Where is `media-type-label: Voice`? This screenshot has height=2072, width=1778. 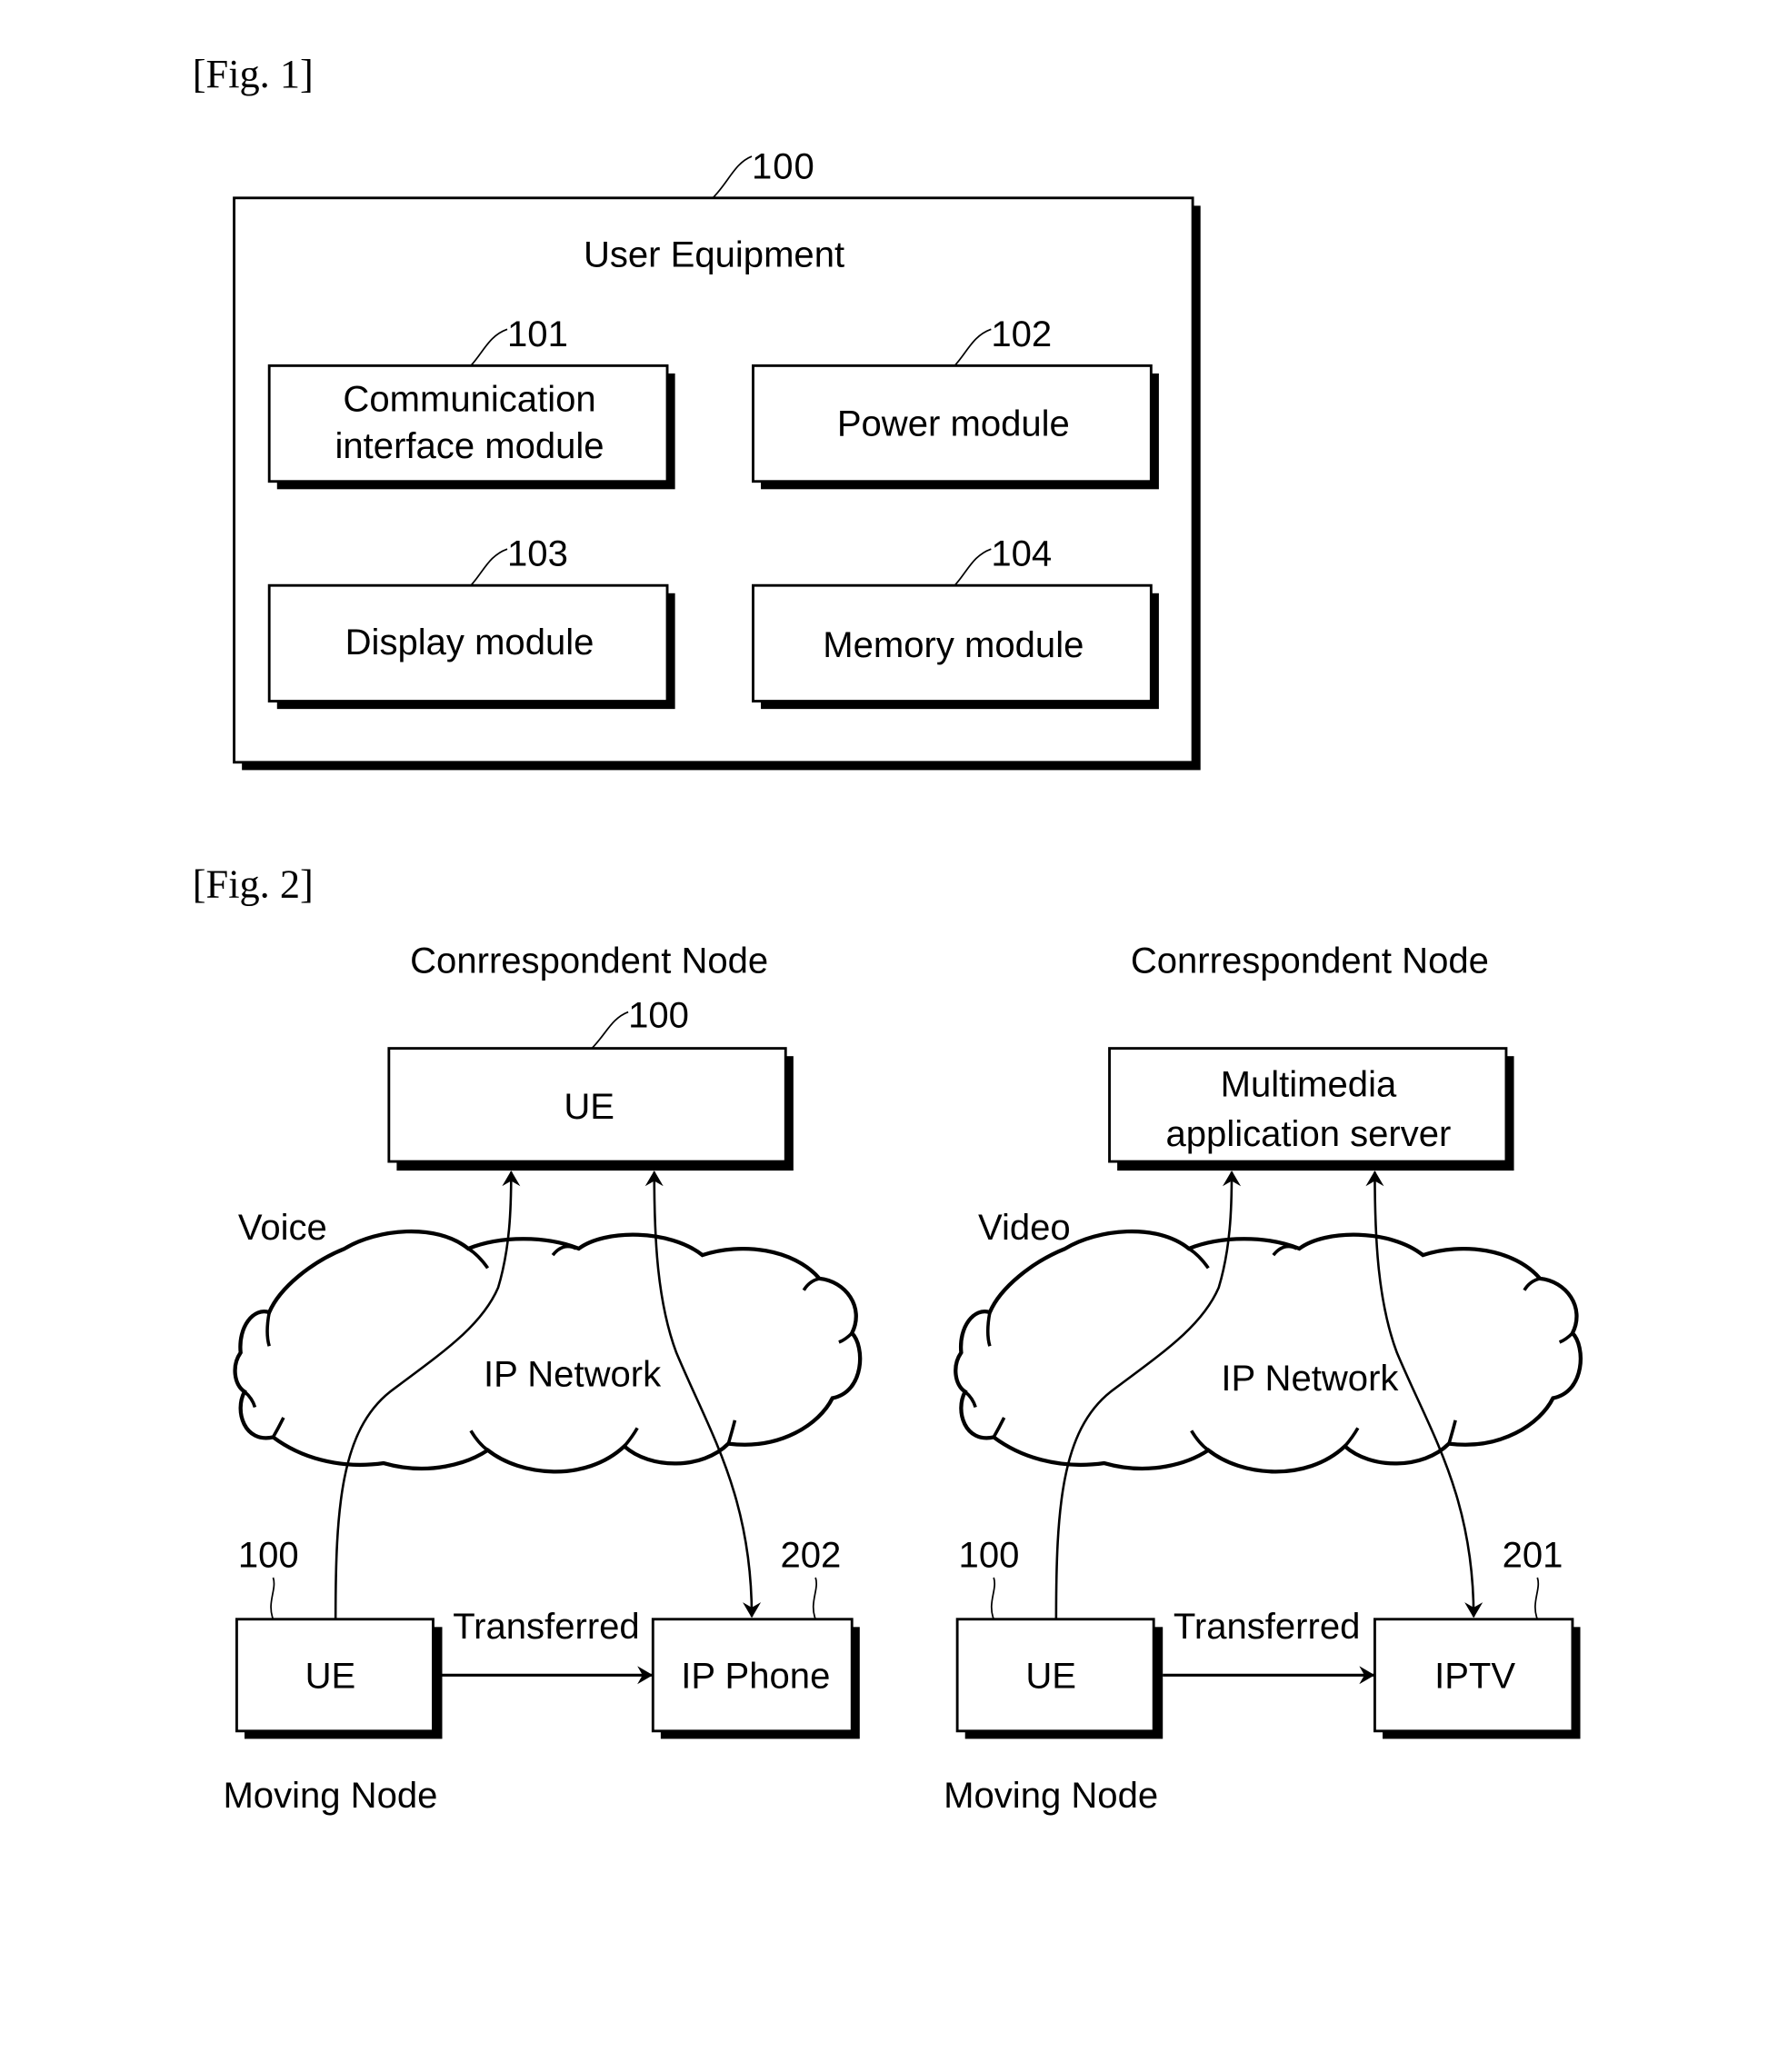 media-type-label: Voice is located at coordinates (283, 1228).